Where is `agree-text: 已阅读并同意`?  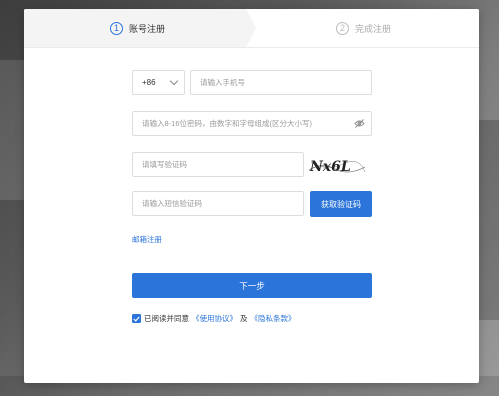
agree-text: 已阅读并同意 is located at coordinates (166, 318).